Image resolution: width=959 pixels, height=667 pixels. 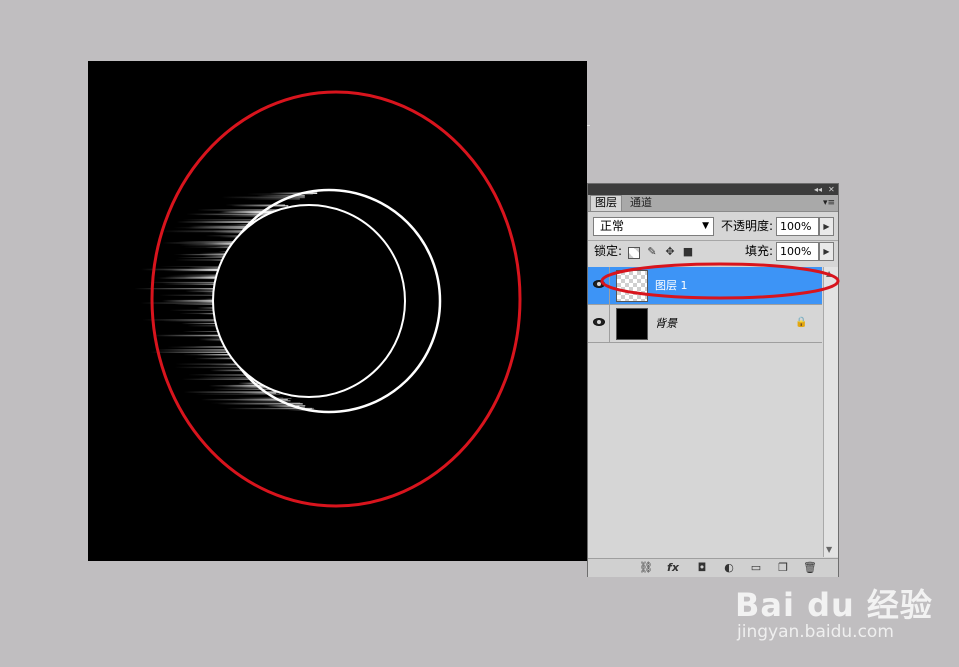 I want to click on lock-move-icon: ✥, so click(x=670, y=252).